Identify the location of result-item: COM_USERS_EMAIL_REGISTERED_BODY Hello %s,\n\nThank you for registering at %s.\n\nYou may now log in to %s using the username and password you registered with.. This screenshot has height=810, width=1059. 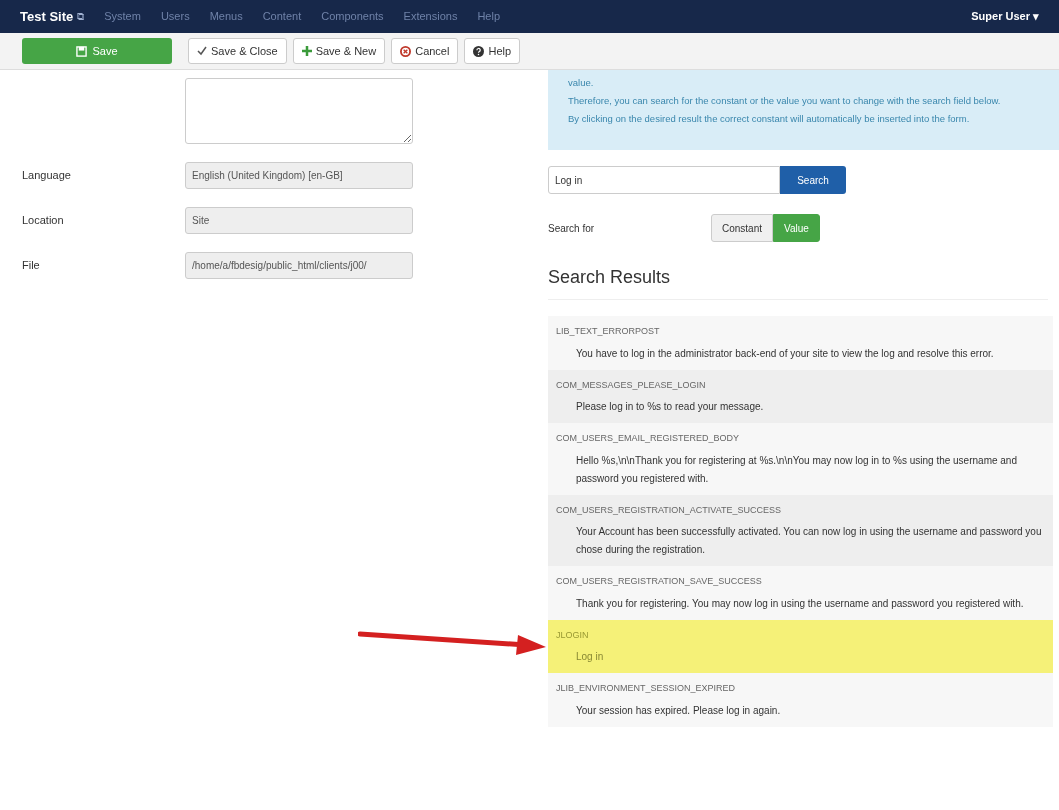
(800, 459).